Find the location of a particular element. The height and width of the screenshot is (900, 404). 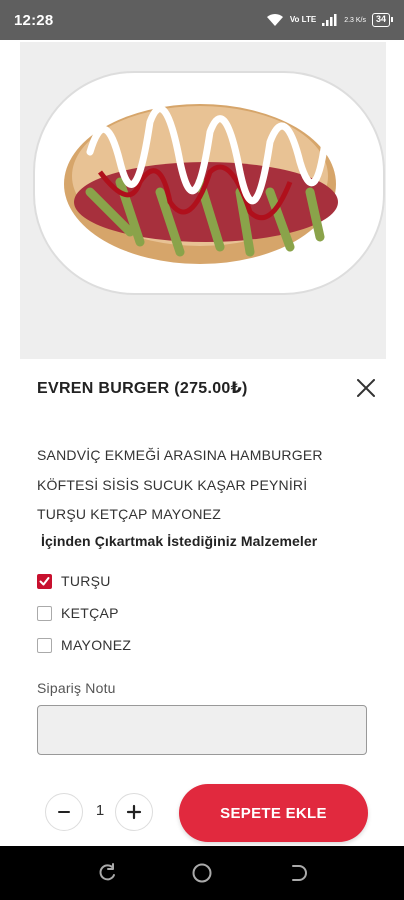

checkmark-icon is located at coordinates (44, 580).